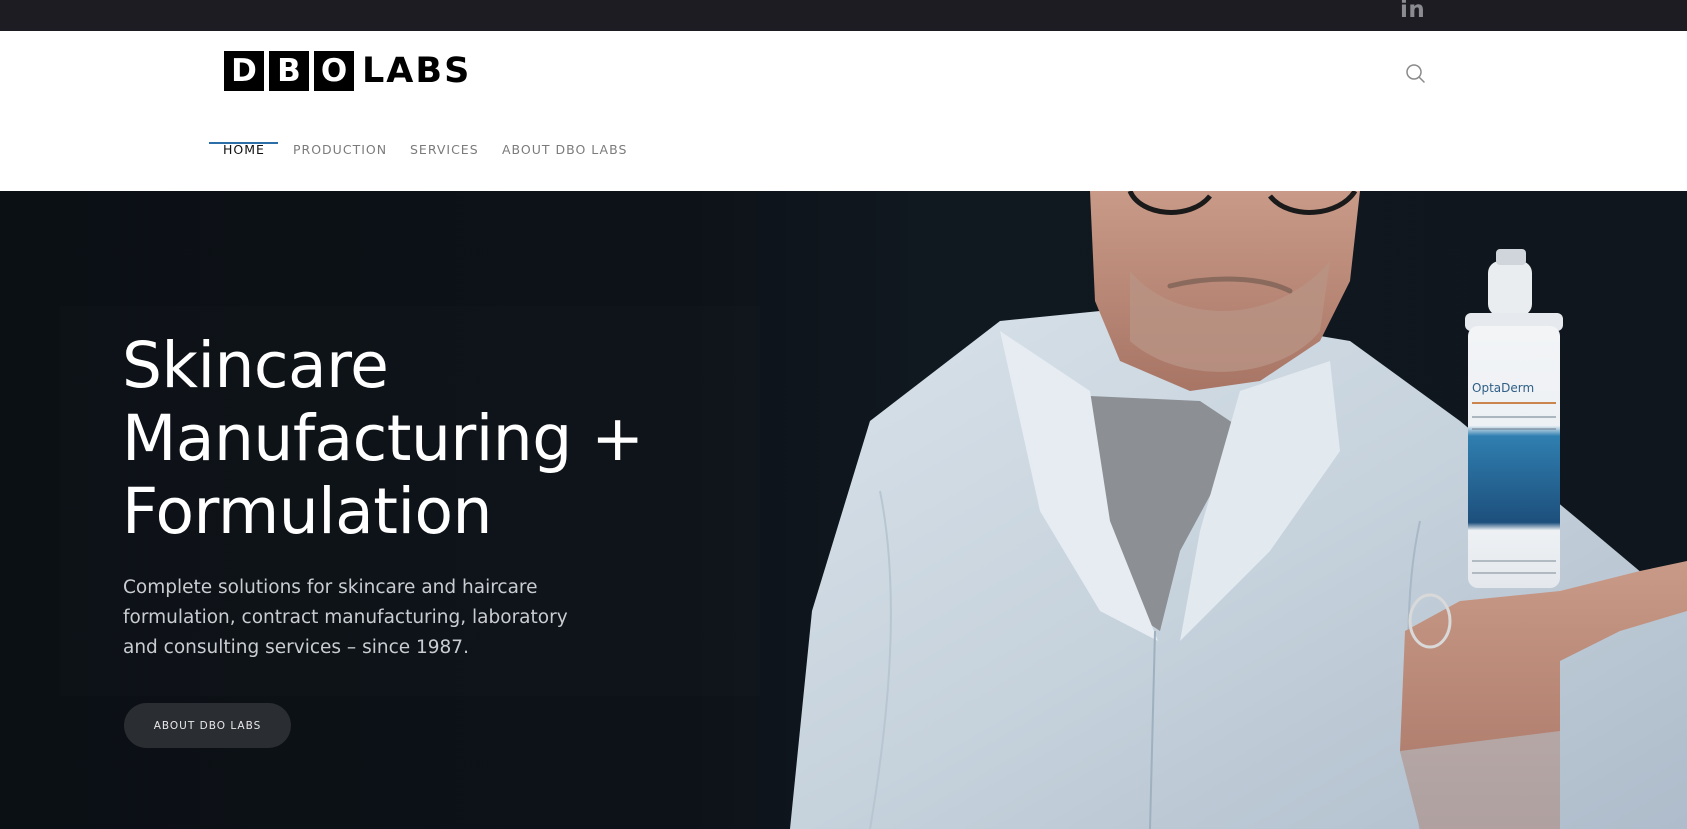  I want to click on hero-headline-line-2: Manufacturing +, so click(383, 438).